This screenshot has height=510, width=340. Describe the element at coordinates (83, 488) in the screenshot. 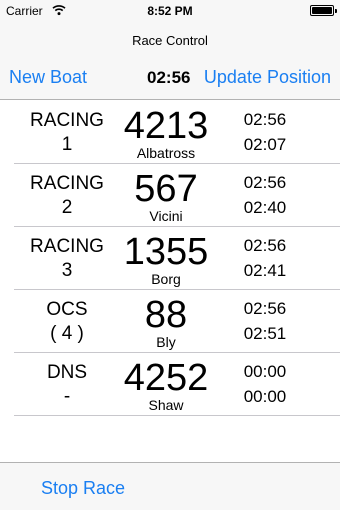

I see `stop-race-button: Stop Race` at that location.